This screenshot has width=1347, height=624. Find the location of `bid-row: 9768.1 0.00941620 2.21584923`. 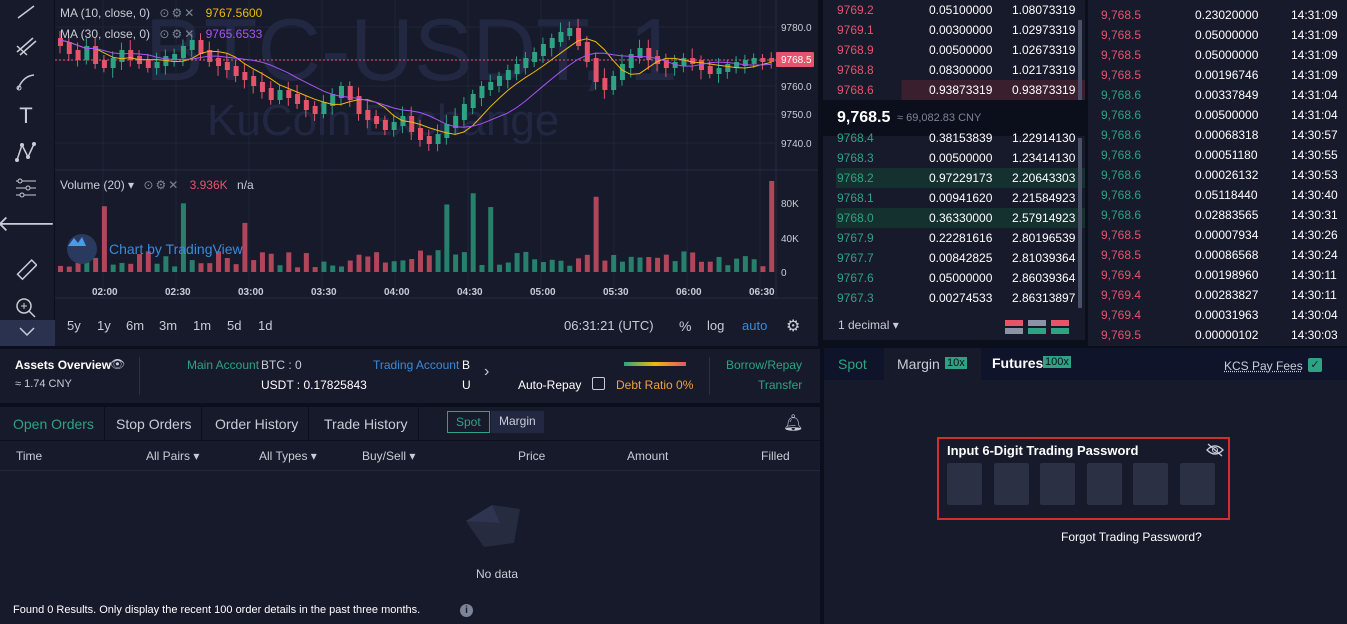

bid-row: 9768.1 0.00941620 2.21584923 is located at coordinates (954, 198).